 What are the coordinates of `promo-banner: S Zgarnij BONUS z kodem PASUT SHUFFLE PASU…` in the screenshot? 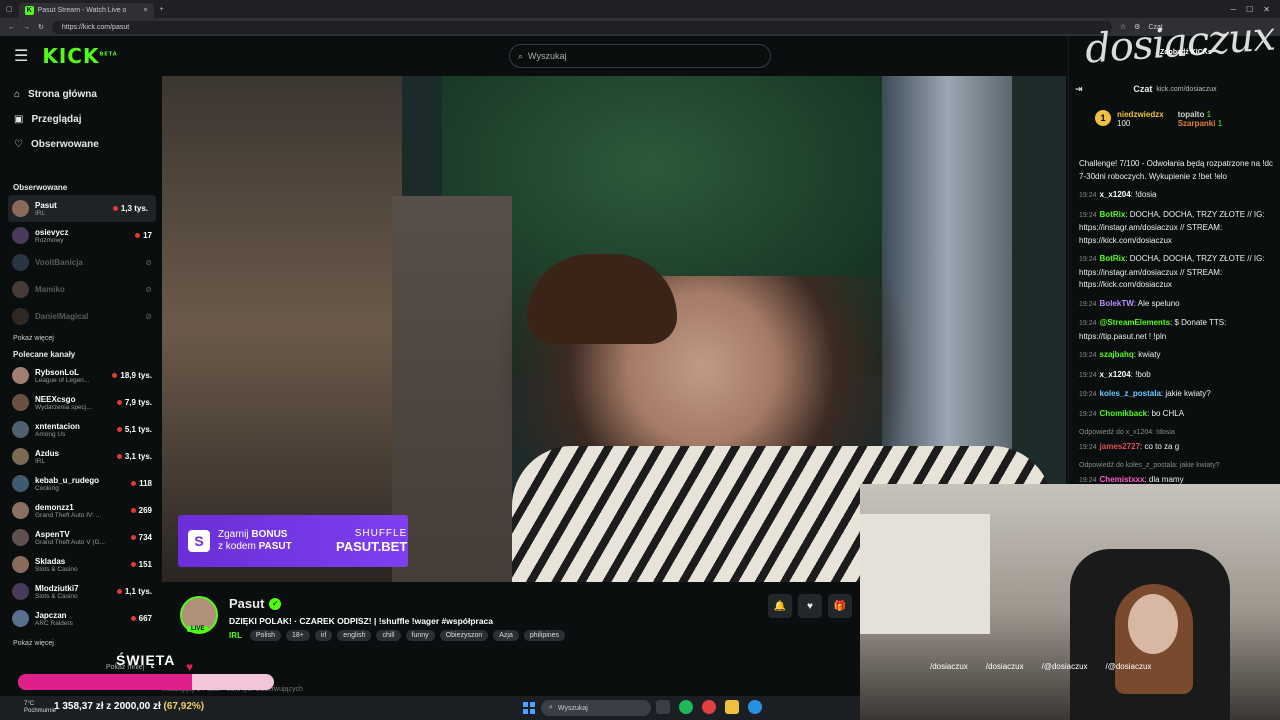 It's located at (293, 541).